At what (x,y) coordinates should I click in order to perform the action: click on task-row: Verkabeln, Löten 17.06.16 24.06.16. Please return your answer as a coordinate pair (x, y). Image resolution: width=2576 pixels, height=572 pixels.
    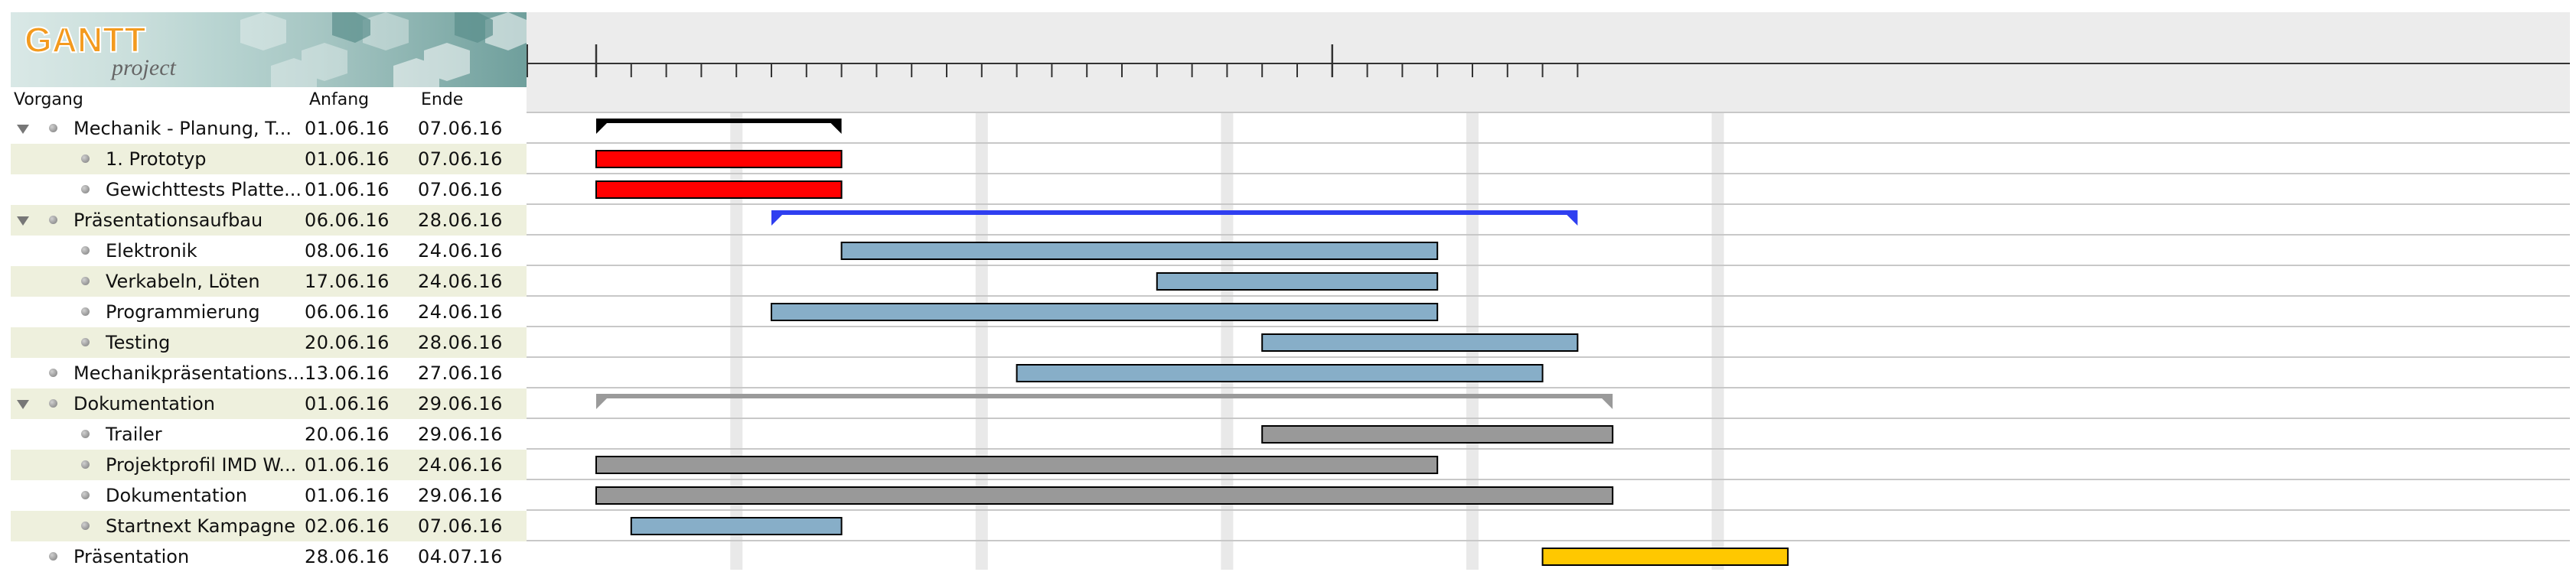
    Looking at the image, I should click on (269, 281).